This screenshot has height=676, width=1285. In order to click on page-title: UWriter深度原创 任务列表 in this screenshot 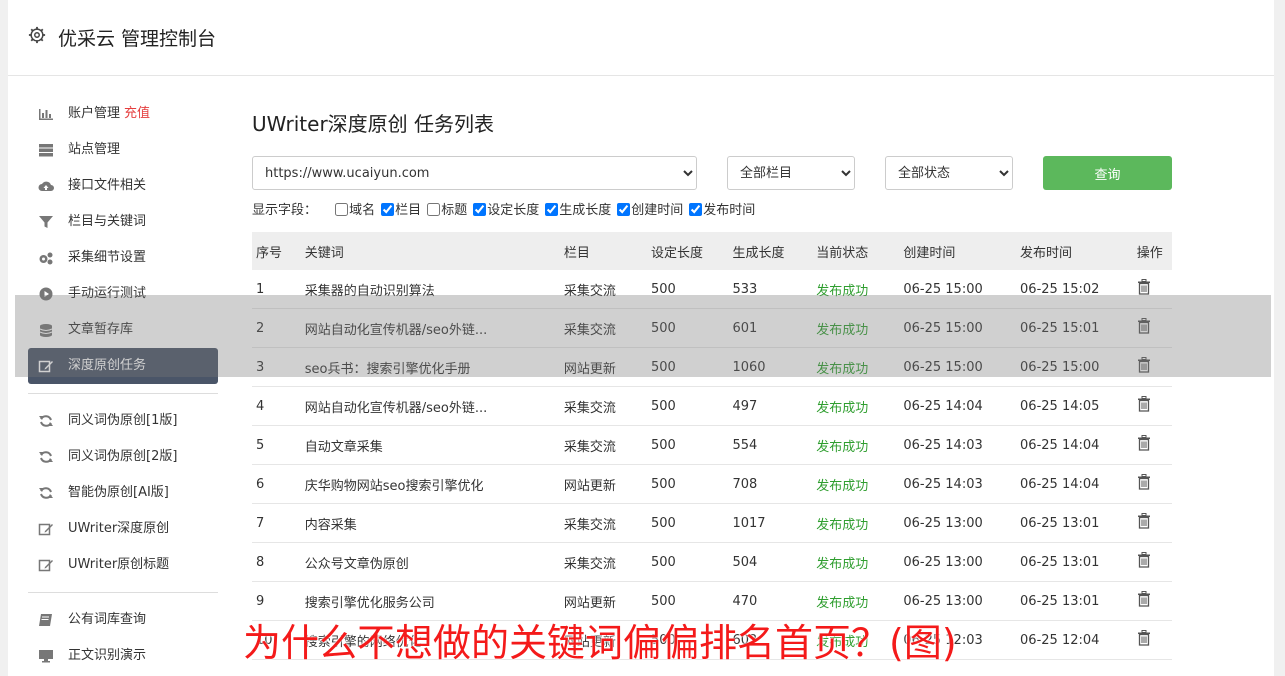, I will do `click(373, 124)`.